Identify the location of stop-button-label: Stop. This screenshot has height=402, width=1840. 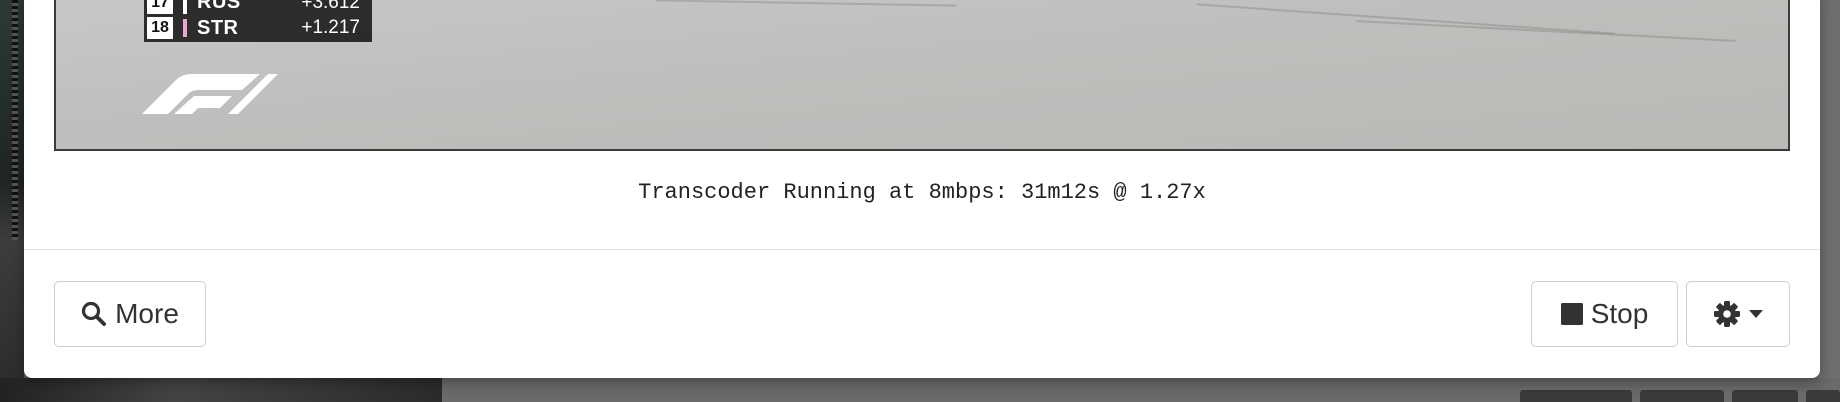
(1619, 313).